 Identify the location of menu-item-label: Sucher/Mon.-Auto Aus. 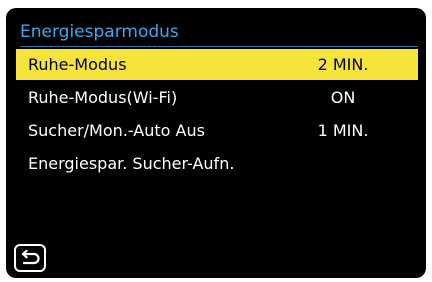
(116, 130).